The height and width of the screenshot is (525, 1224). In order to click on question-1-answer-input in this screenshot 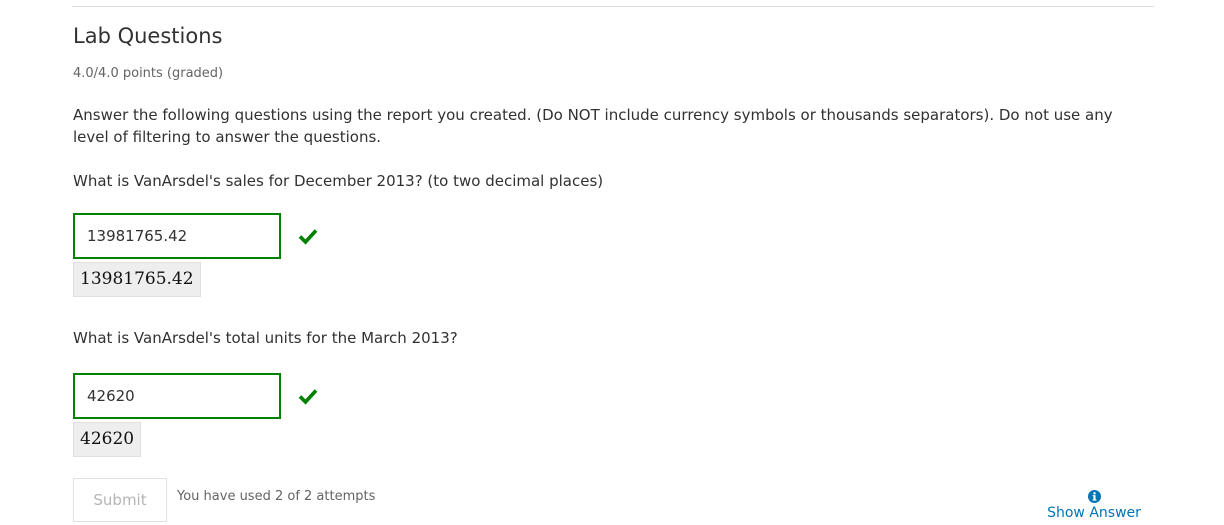, I will do `click(177, 236)`.